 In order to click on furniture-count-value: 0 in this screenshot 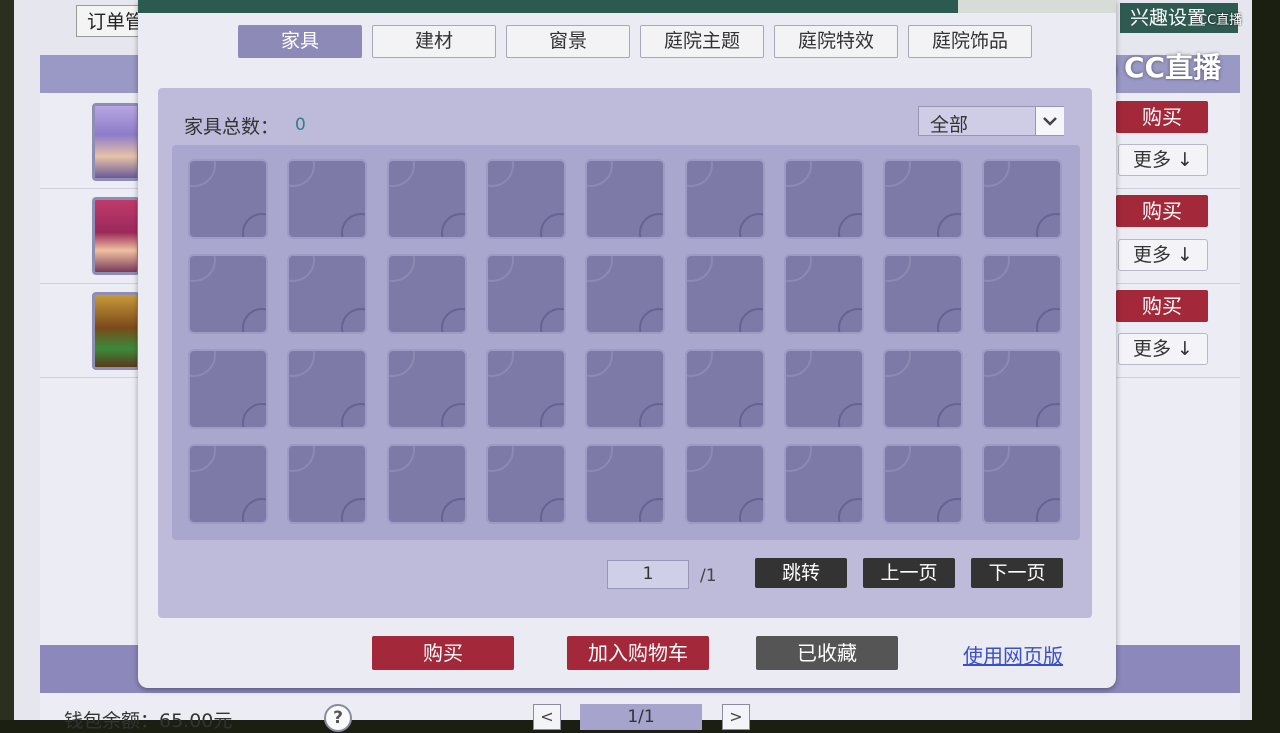, I will do `click(300, 125)`.